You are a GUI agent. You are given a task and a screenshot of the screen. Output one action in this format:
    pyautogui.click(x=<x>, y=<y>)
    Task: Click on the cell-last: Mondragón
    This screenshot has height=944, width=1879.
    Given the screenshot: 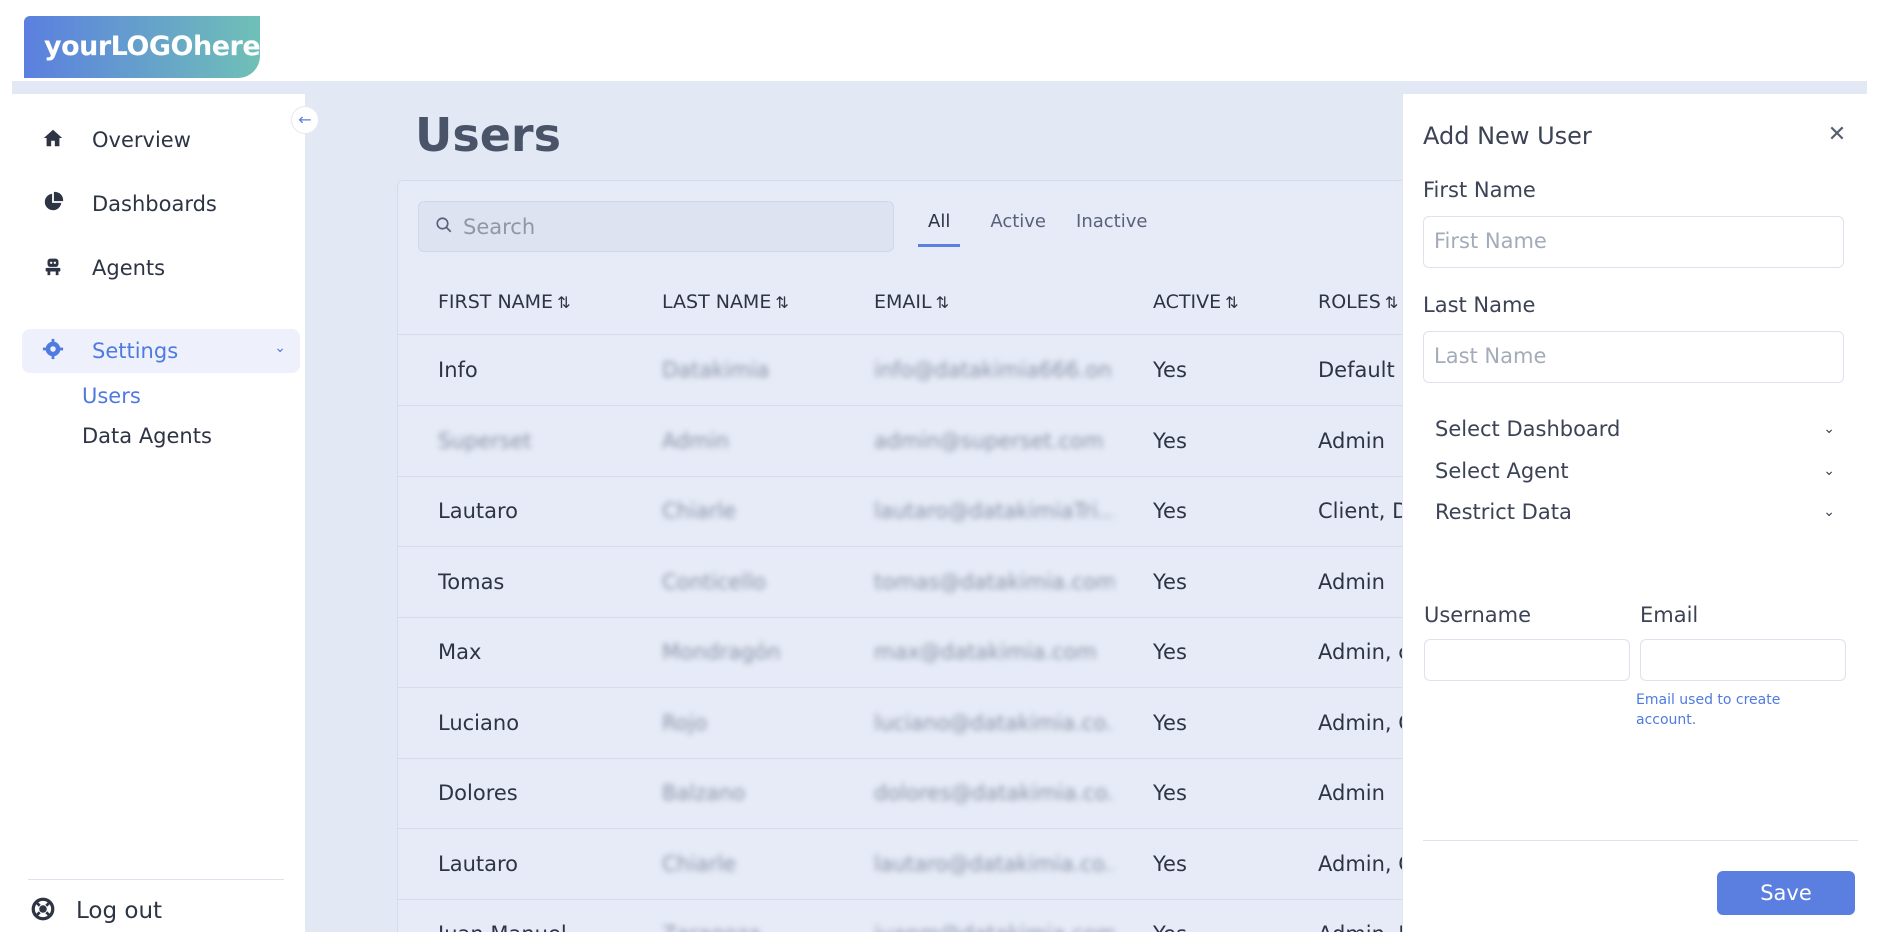 What is the action you would take?
    pyautogui.click(x=721, y=652)
    